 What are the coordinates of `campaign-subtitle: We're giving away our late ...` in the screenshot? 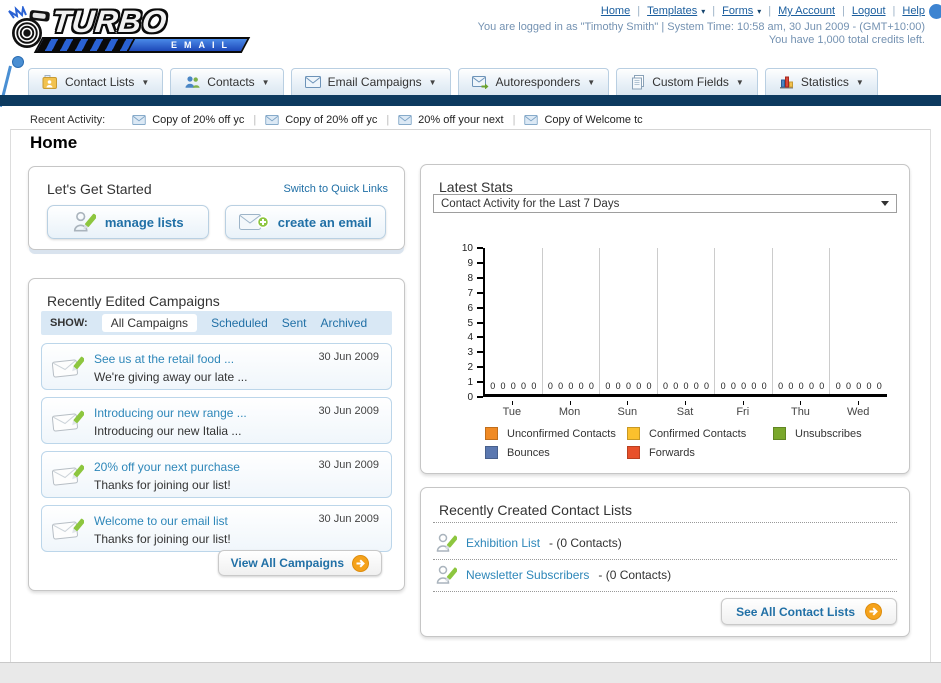 It's located at (171, 376).